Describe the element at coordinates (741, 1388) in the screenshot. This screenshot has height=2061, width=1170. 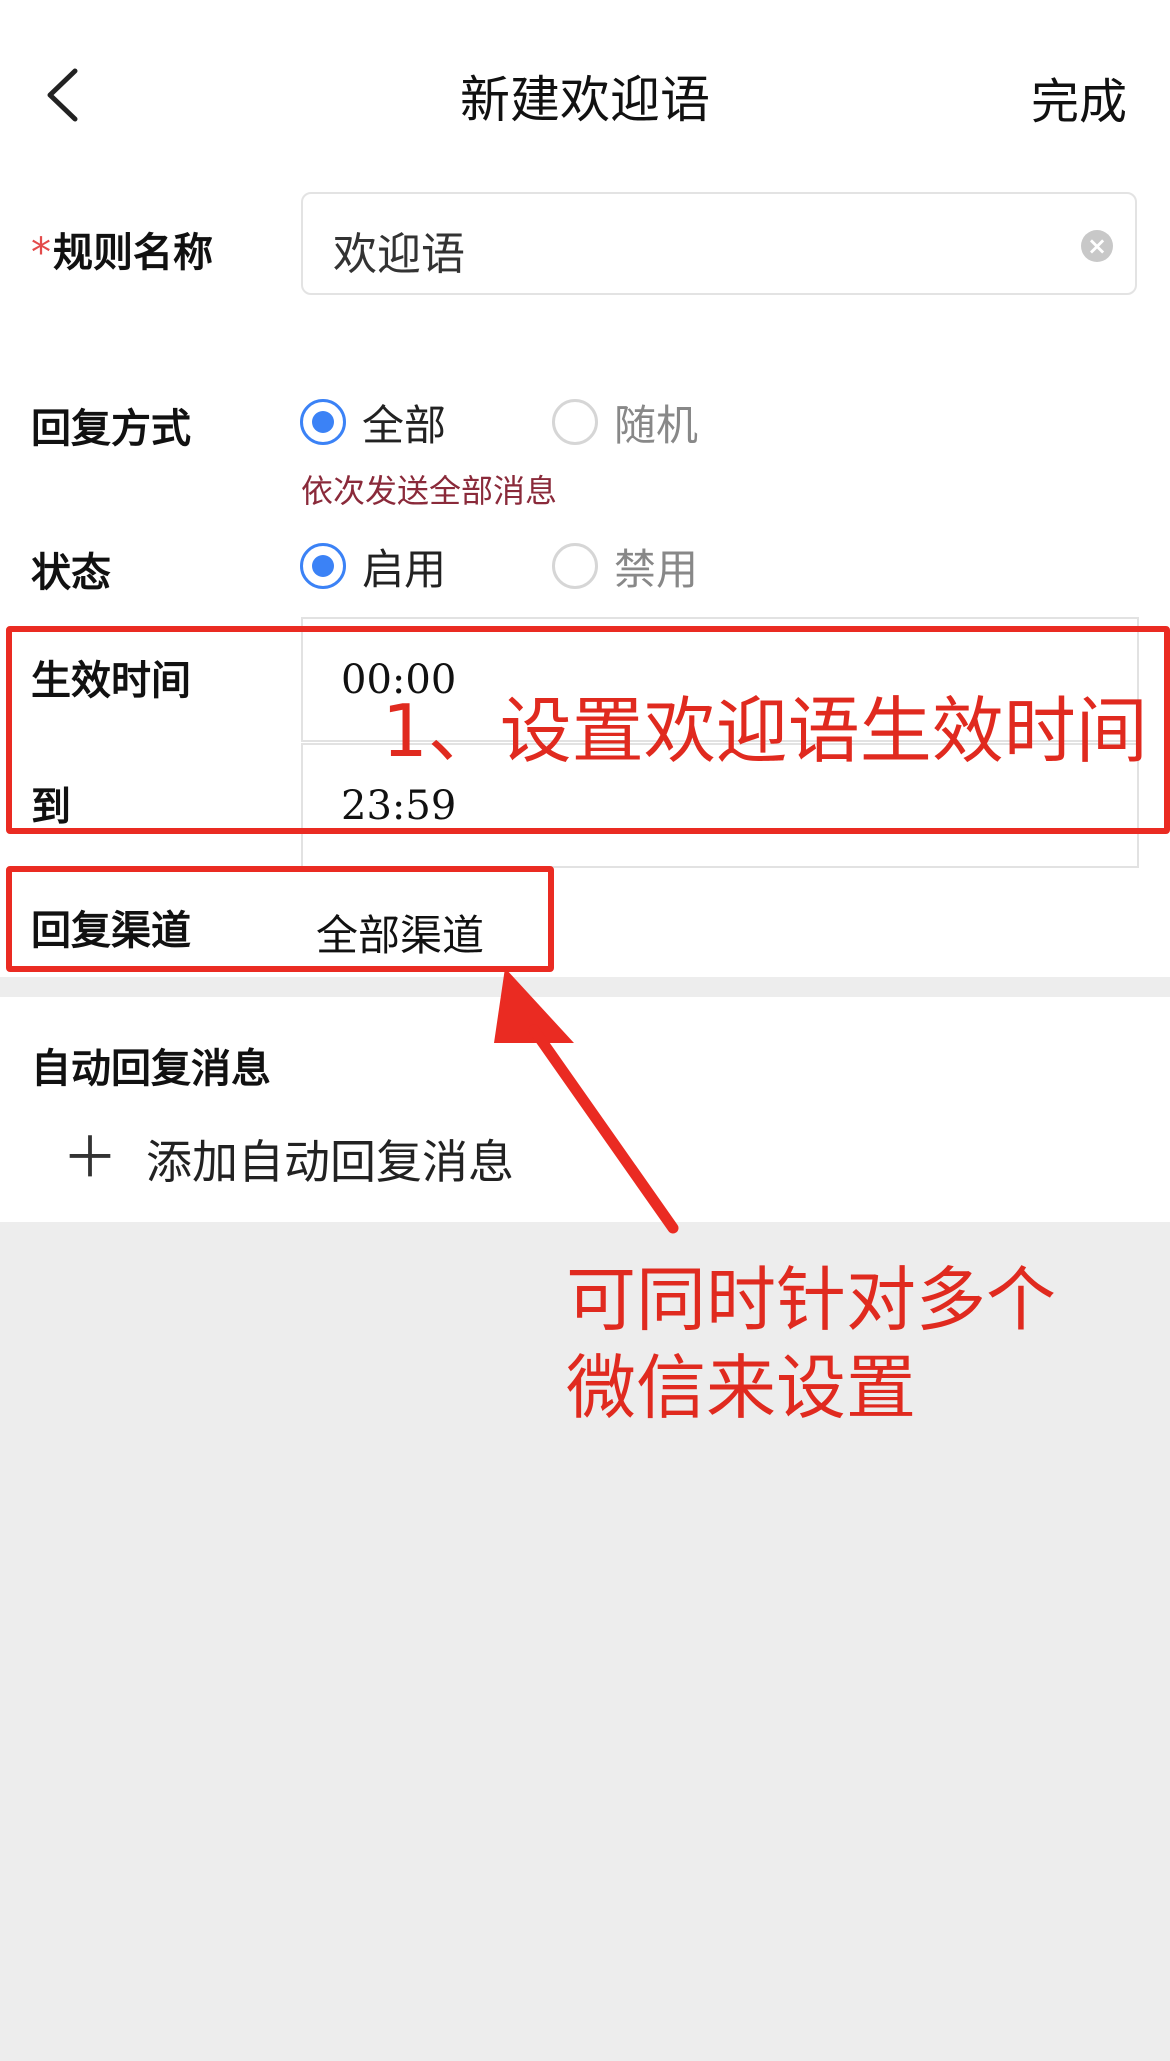
I see `annotation-note-channel-line2: 微信来设置` at that location.